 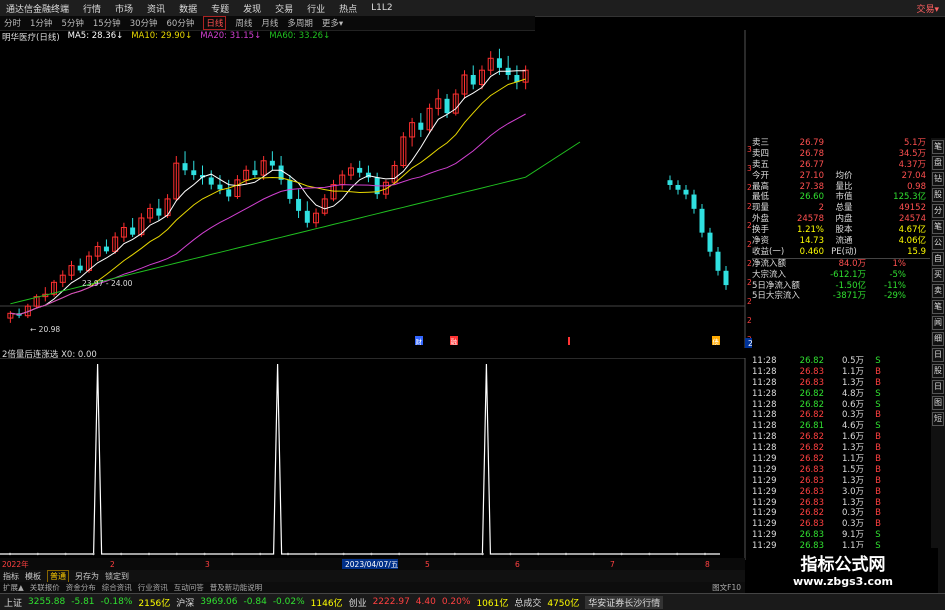 I want to click on x-axis-label: 3, so click(x=207, y=564).